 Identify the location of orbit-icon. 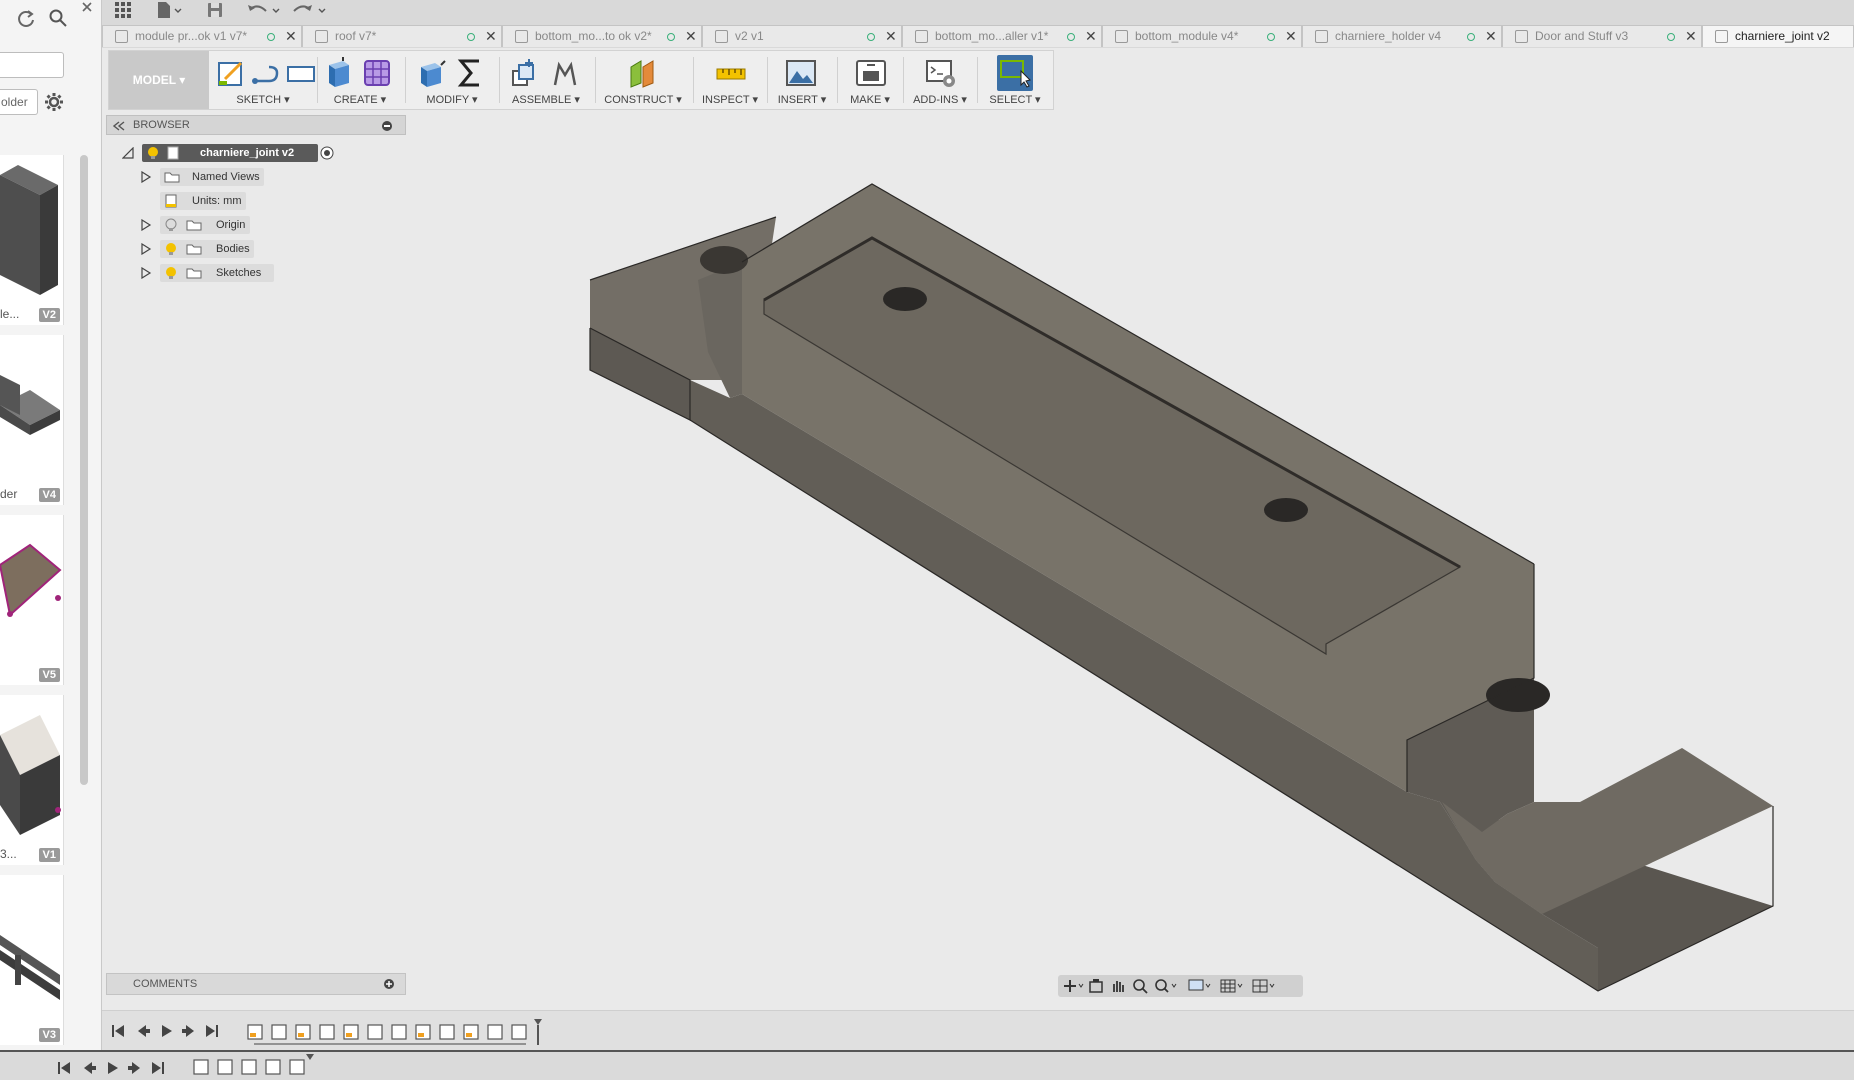
(1073, 986).